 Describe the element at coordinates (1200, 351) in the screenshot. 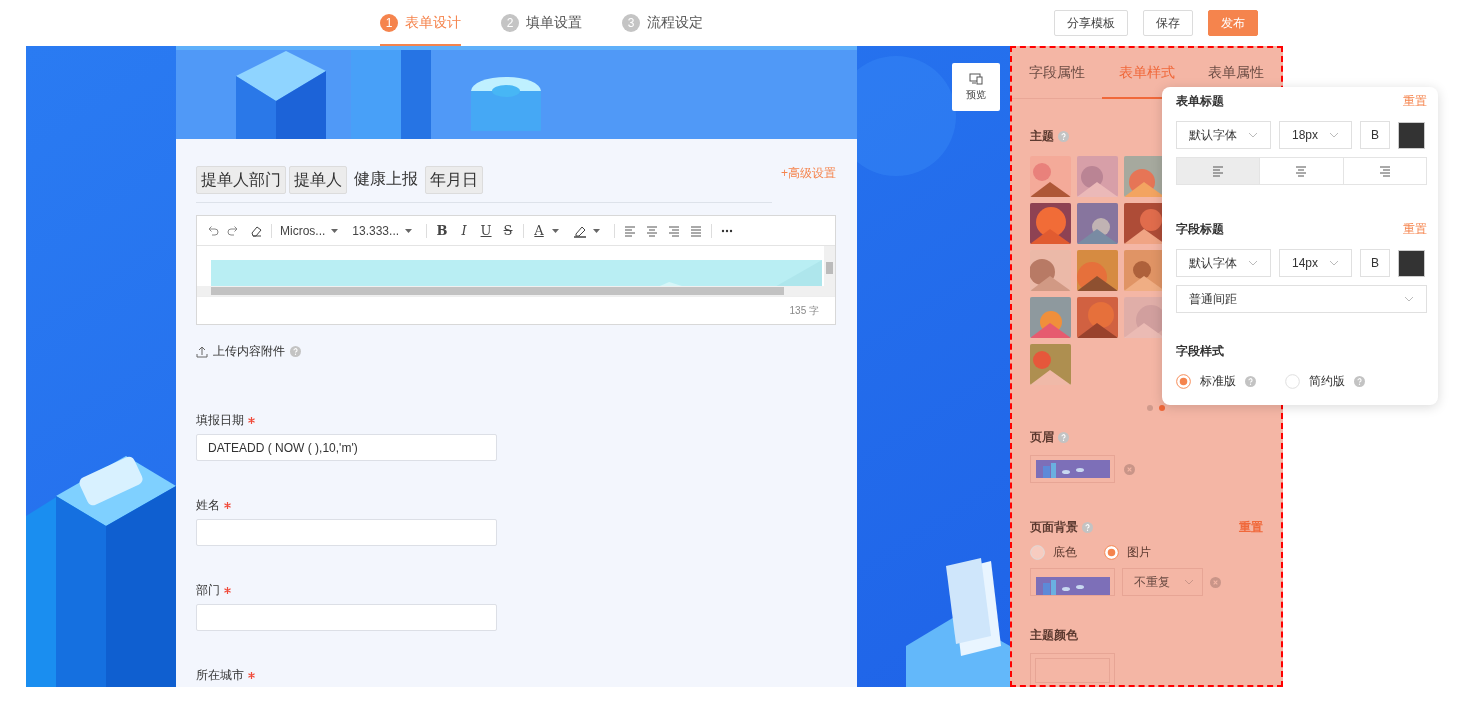

I see `section-title: 字段样式` at that location.